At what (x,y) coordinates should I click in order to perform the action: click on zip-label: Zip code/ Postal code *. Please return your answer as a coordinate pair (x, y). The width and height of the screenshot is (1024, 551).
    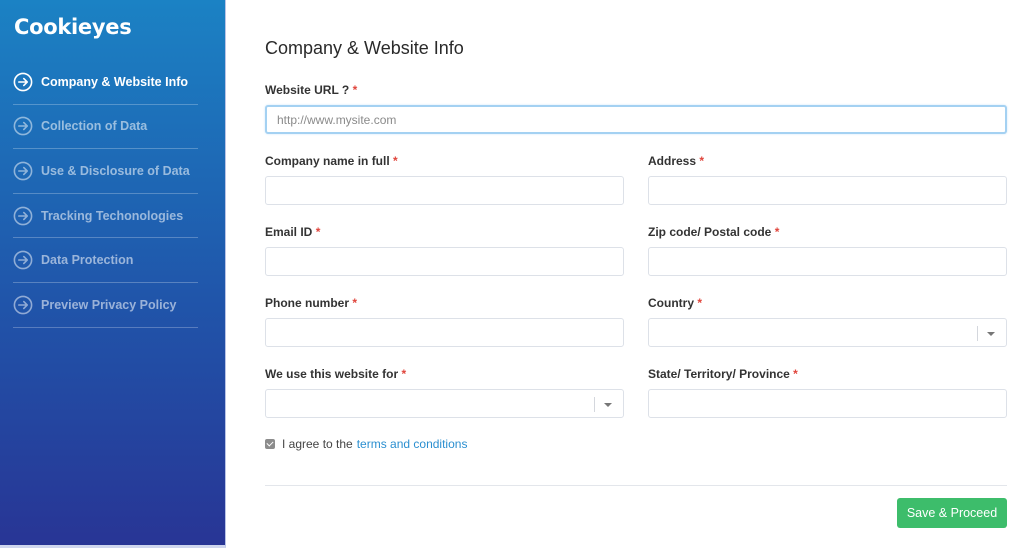
    Looking at the image, I should click on (713, 232).